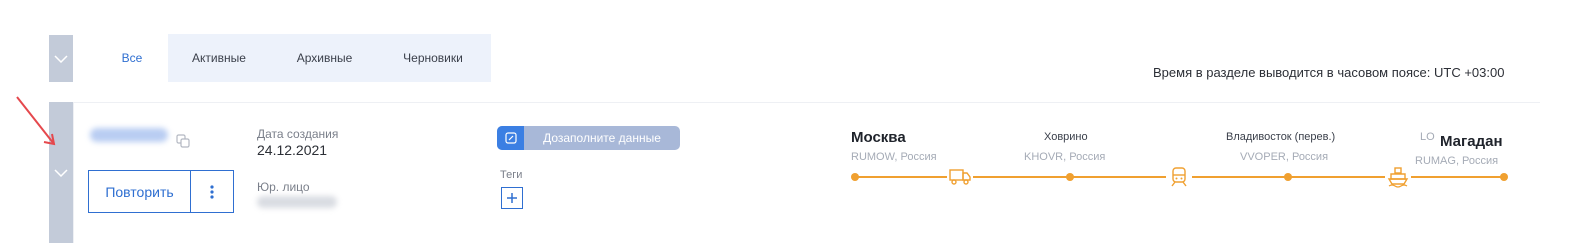 Image resolution: width=1585 pixels, height=243 pixels. I want to click on stop2-code: VVOPER, Россия, so click(1284, 157).